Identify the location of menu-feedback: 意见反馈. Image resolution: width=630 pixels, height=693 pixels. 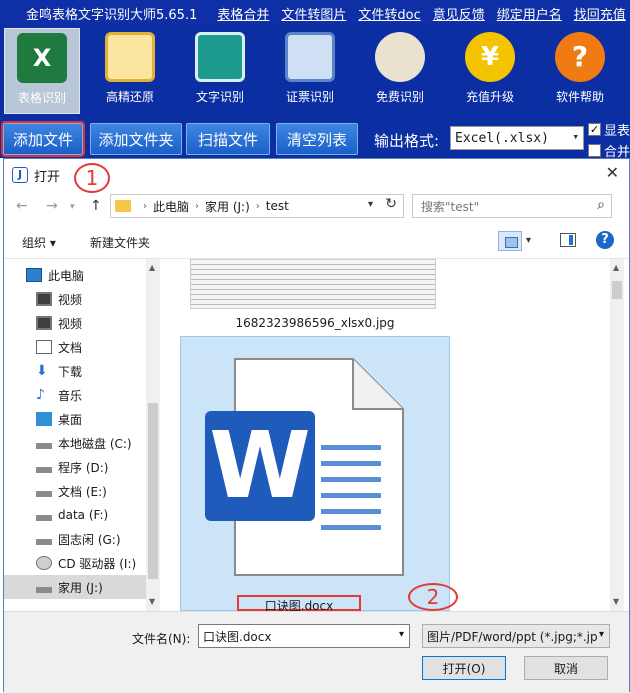
(459, 13).